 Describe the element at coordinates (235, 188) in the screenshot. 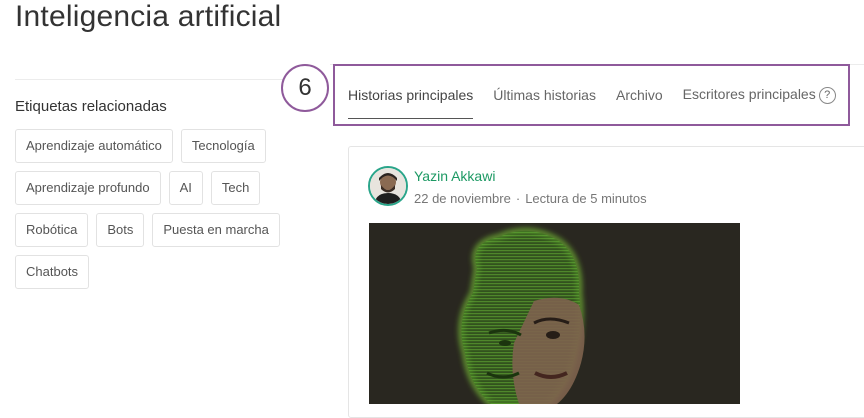

I see `tag-tech: Tech` at that location.